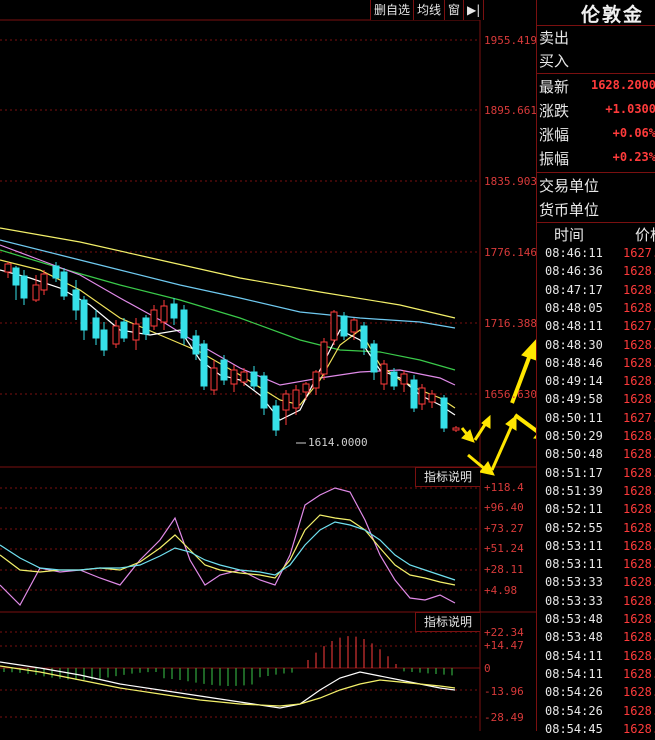 This screenshot has width=655, height=740. Describe the element at coordinates (574, 600) in the screenshot. I see `tick-time: 08:53:33` at that location.